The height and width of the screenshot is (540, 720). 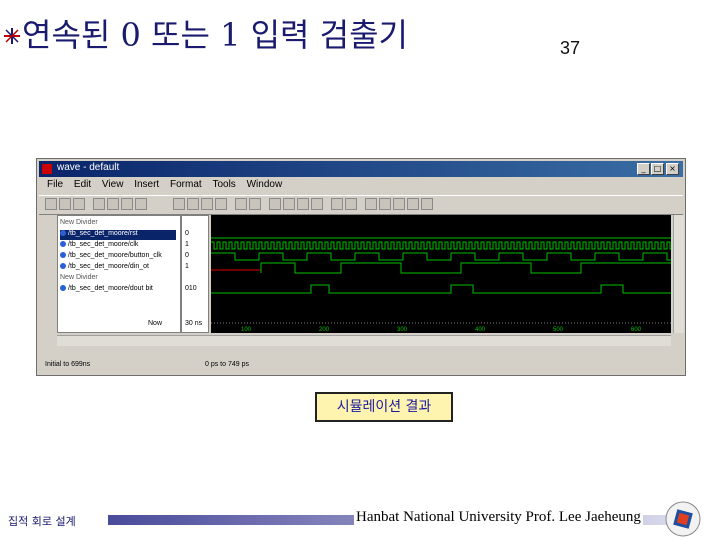 I want to click on signal-din: /tb_sec_det_moore/din_ot, so click(x=104, y=268).